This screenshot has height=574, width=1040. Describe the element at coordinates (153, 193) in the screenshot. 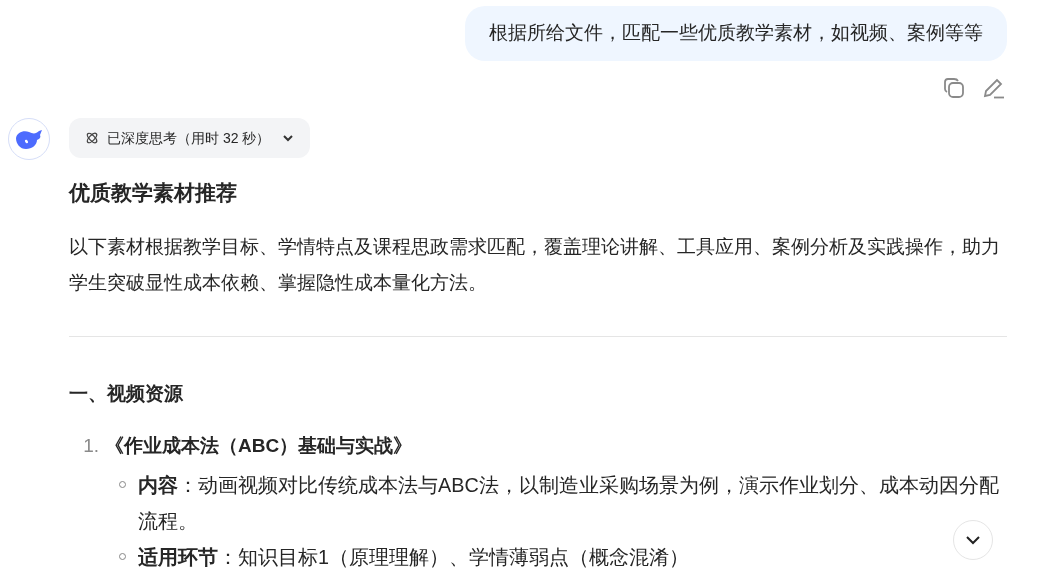

I see `answer-title: 优质教学素材推荐` at that location.